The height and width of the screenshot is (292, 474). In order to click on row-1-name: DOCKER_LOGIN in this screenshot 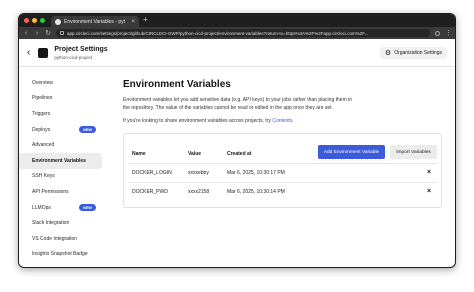, I will do `click(152, 173)`.